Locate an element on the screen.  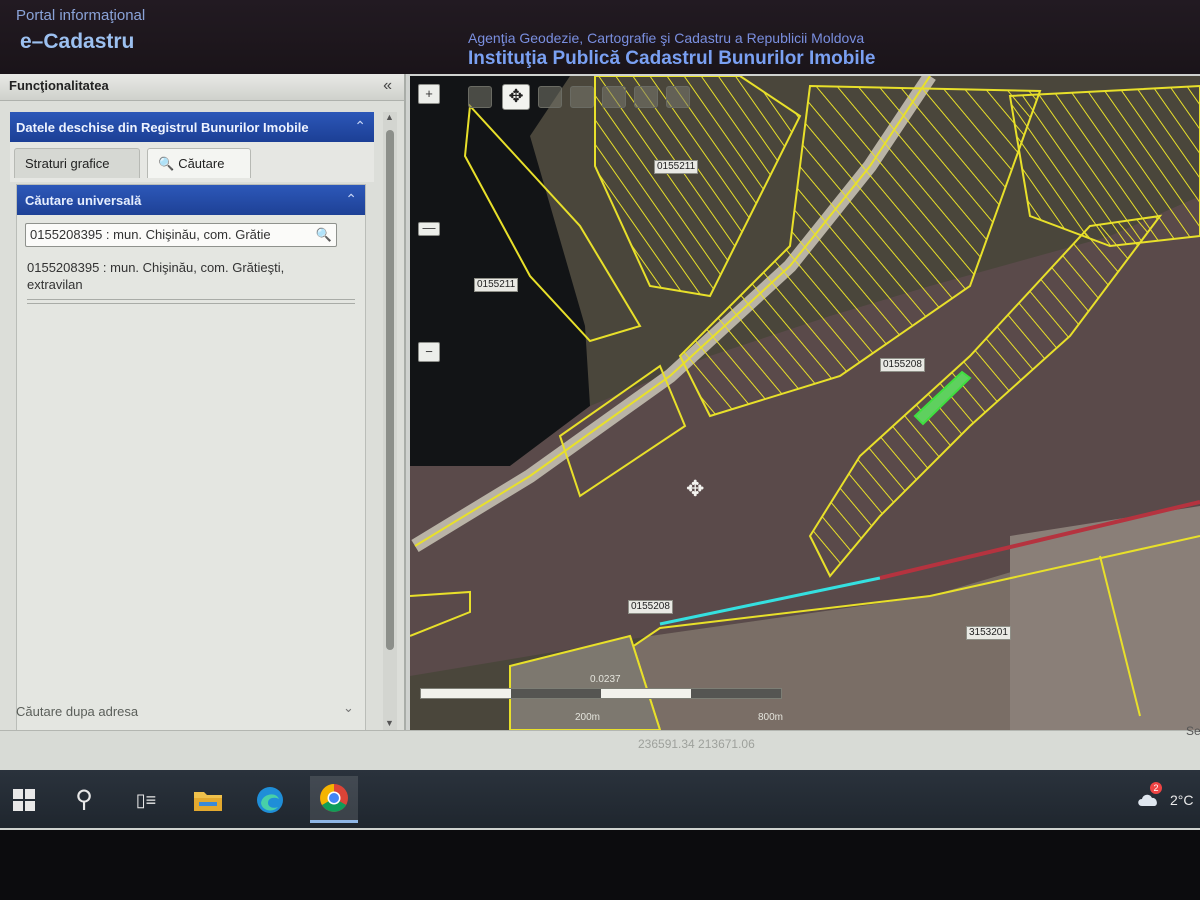
zoom-slider-handle: — is located at coordinates (429, 228).